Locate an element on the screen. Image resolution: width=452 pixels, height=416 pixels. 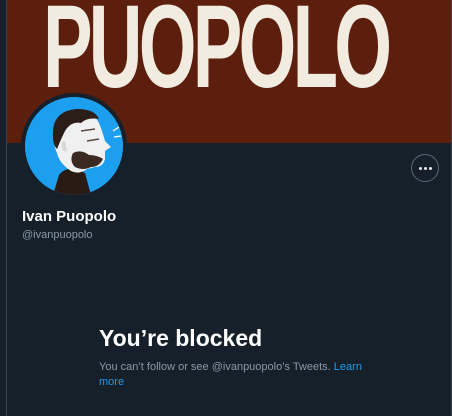
avatar-image is located at coordinates (74, 146).